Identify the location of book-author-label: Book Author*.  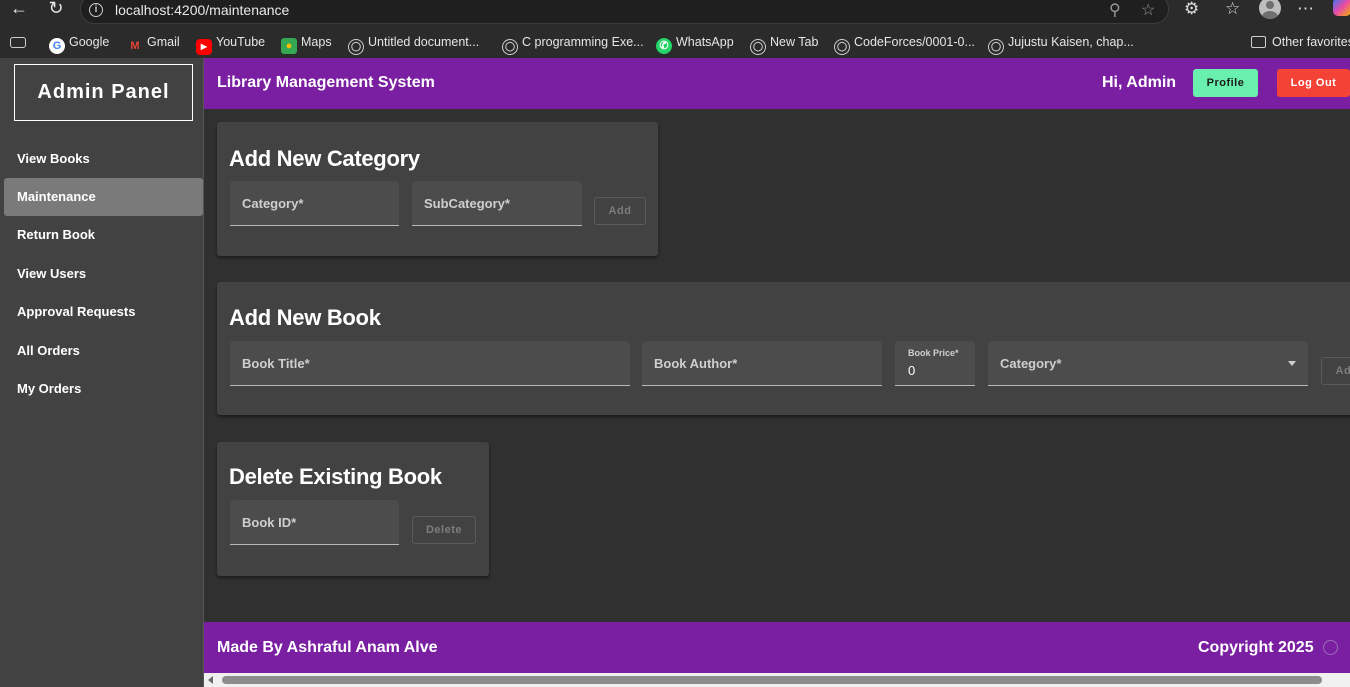
(696, 363).